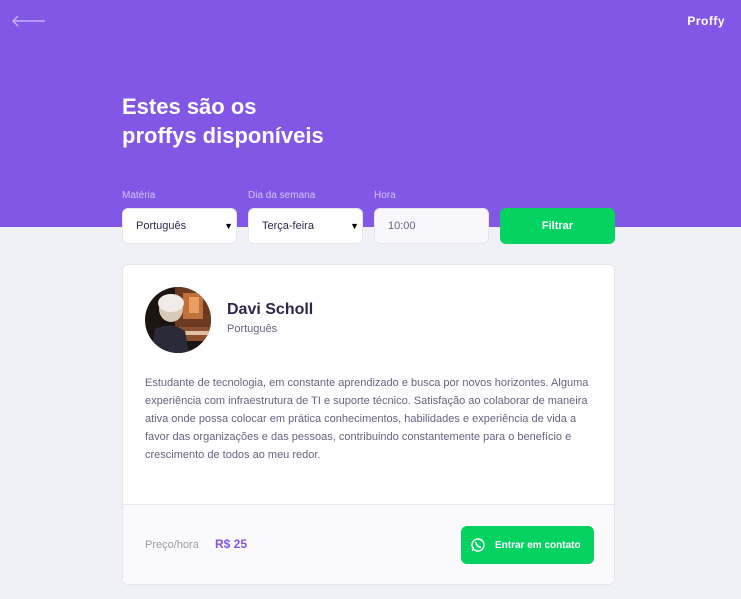 Image resolution: width=741 pixels, height=599 pixels. What do you see at coordinates (402, 226) in the screenshot?
I see `time-input-value: 10:00` at bounding box center [402, 226].